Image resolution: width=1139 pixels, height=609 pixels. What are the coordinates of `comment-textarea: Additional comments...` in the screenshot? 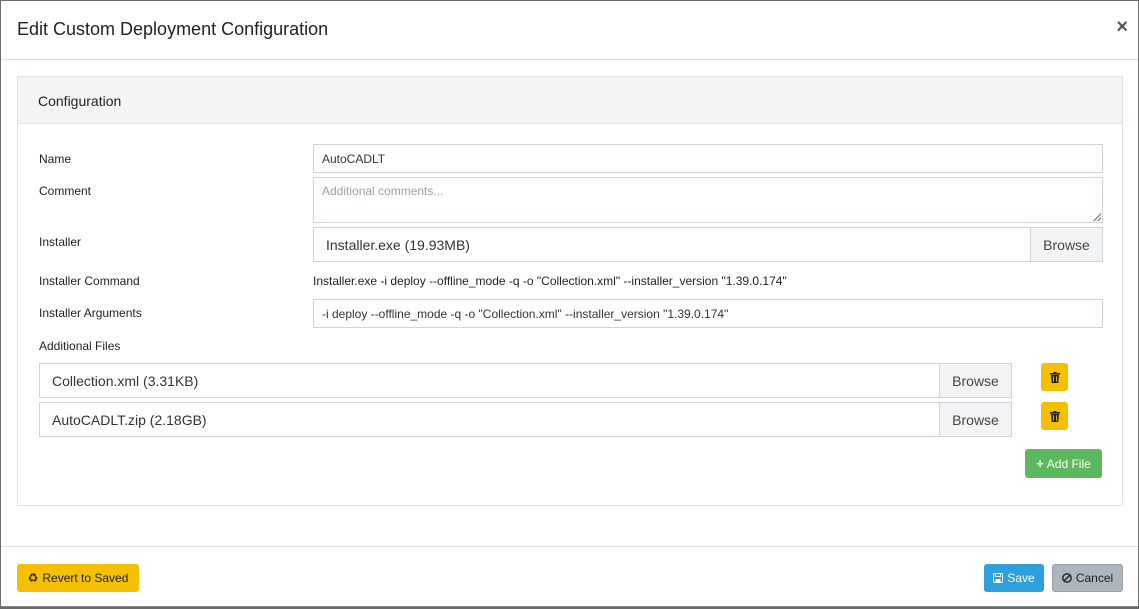 It's located at (708, 200).